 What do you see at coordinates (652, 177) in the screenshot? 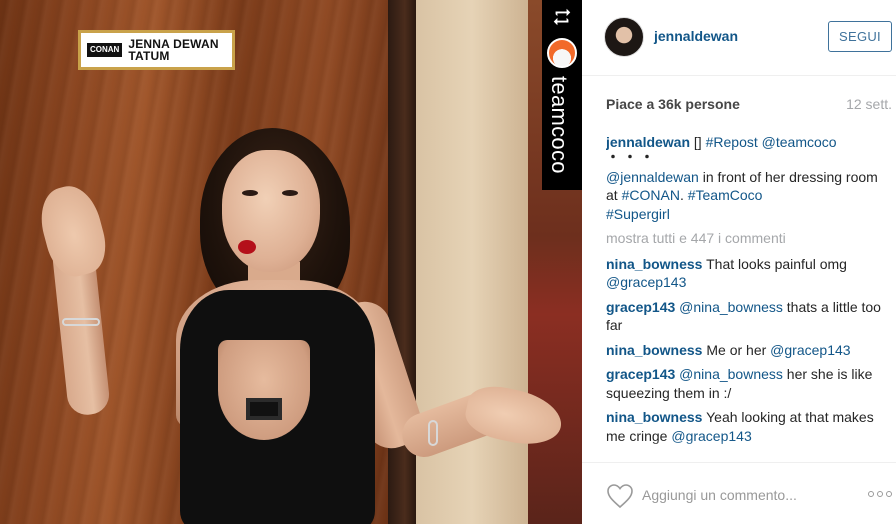
I see `mention-link: @jennaldewan` at bounding box center [652, 177].